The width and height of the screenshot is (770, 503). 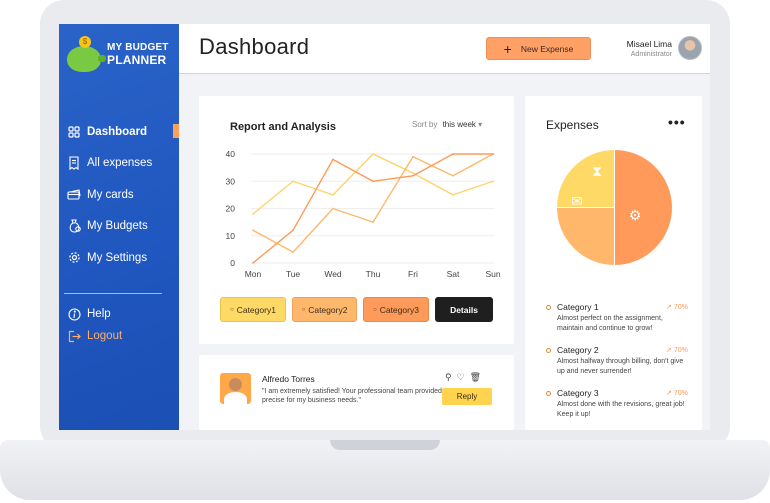 What do you see at coordinates (478, 377) in the screenshot?
I see `trash-icon: 🗑` at bounding box center [478, 377].